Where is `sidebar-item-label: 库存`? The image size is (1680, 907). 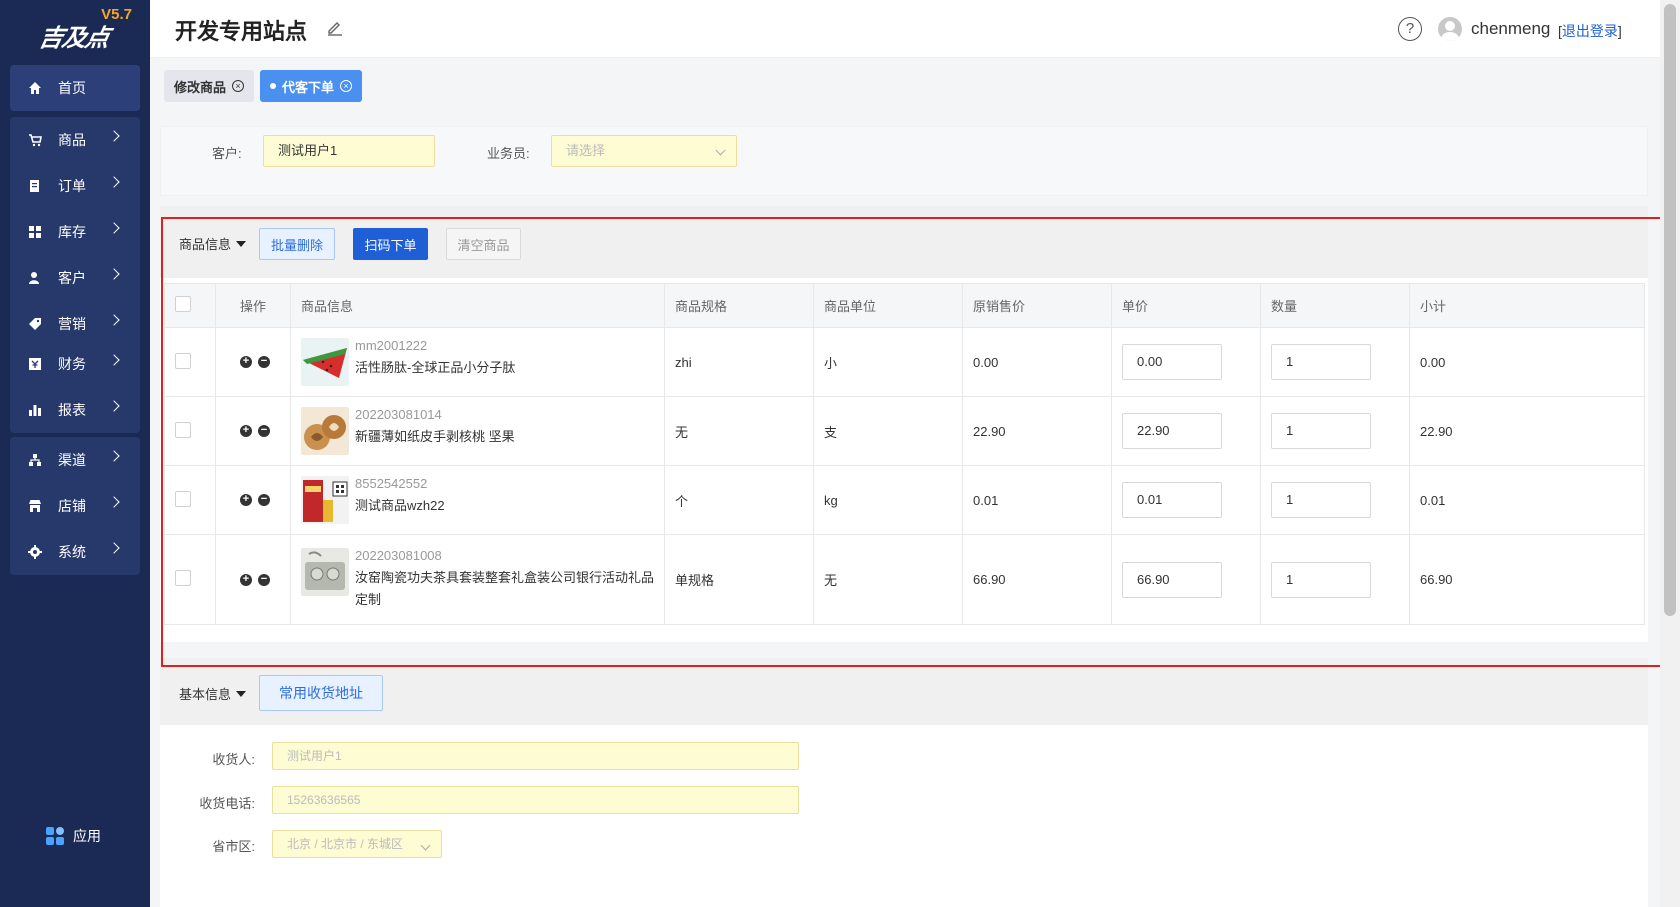
sidebar-item-label: 库存 is located at coordinates (72, 232).